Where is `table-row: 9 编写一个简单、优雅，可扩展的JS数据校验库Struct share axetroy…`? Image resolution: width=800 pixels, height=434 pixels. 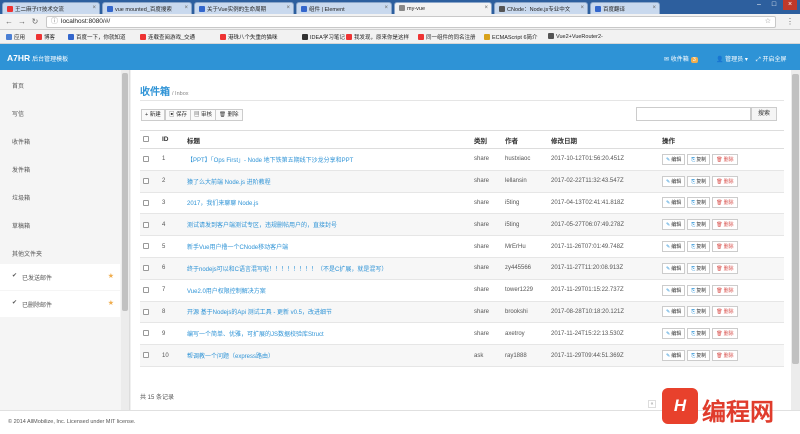
table-row: 9 编写一个简单、优雅，可扩展的JS数据校验库Struct share axetroy… is located at coordinates (462, 334).